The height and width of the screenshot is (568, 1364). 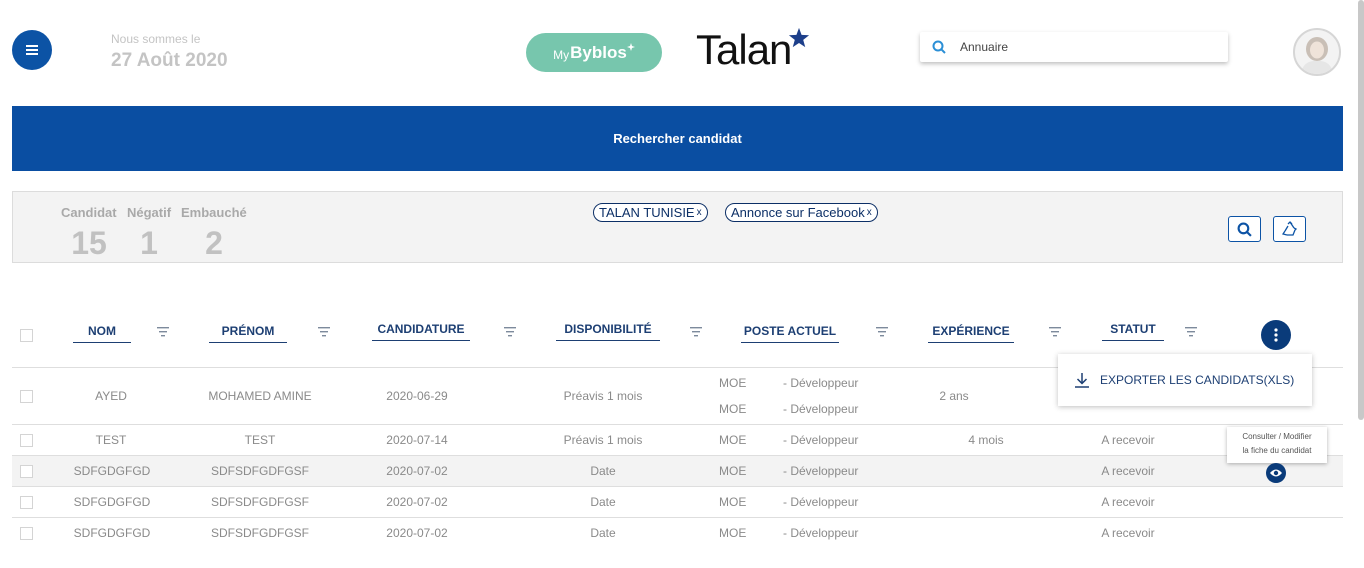 I want to click on more-options-button, so click(x=1276, y=335).